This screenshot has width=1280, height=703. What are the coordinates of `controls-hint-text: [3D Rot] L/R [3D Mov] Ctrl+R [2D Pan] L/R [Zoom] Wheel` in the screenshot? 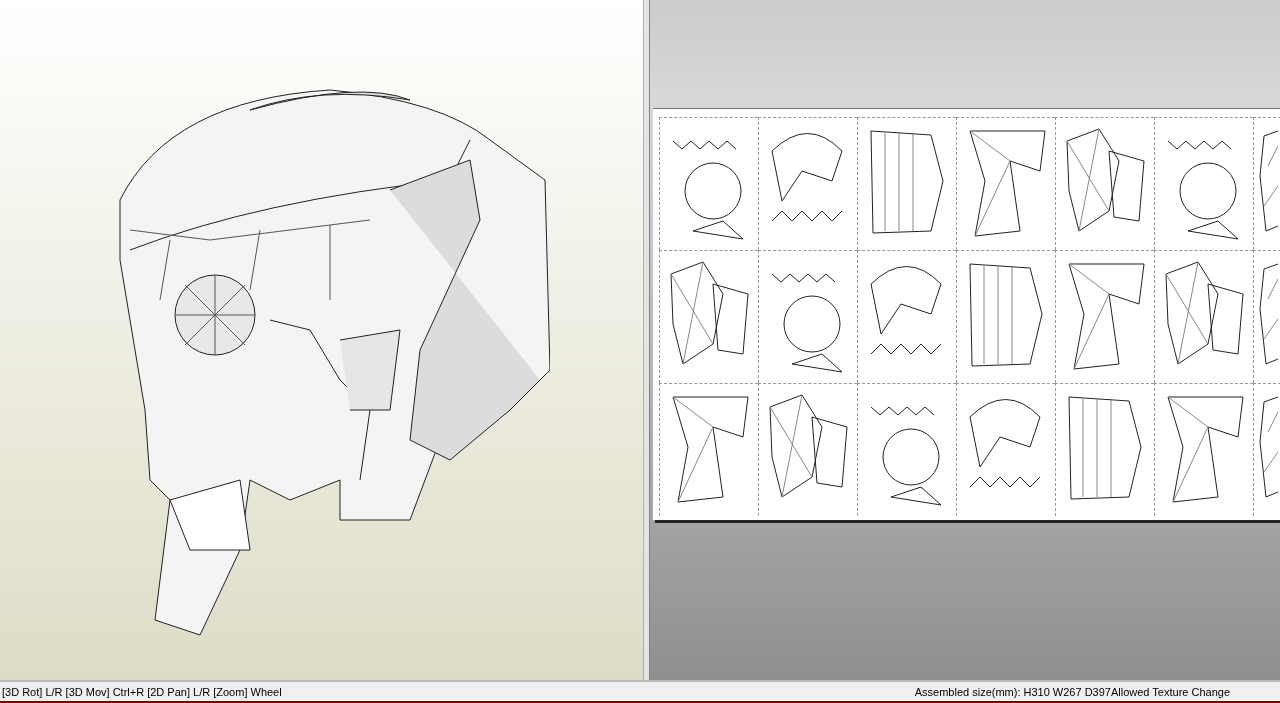 It's located at (142, 691).